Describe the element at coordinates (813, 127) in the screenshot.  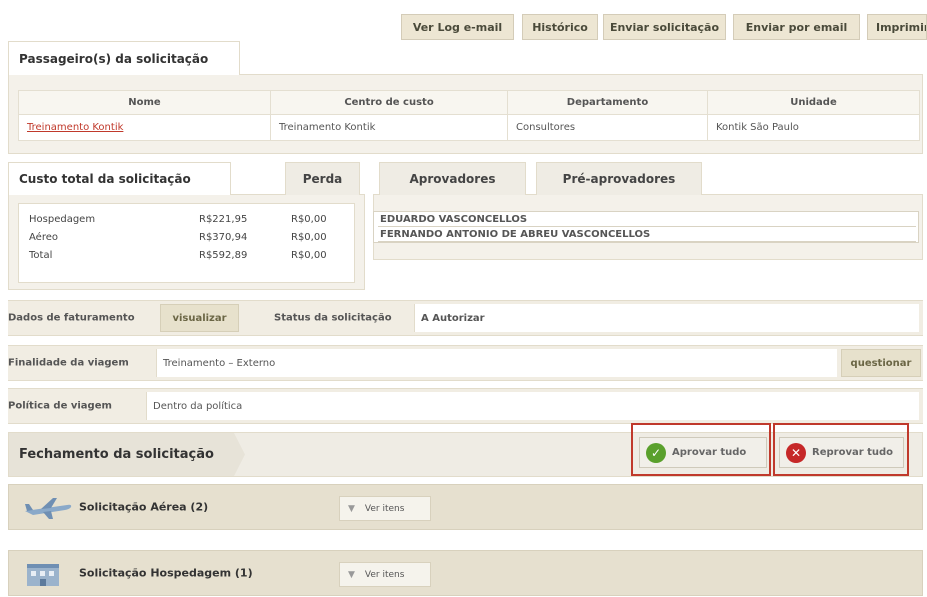
I see `unit-cell: Kontik São Paulo` at that location.